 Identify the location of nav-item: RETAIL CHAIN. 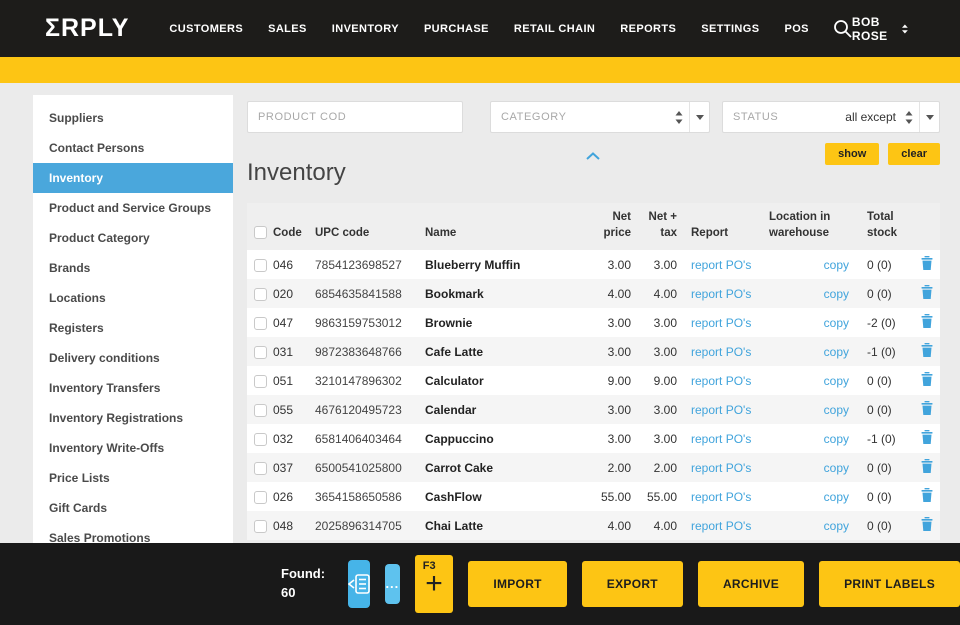
(554, 29).